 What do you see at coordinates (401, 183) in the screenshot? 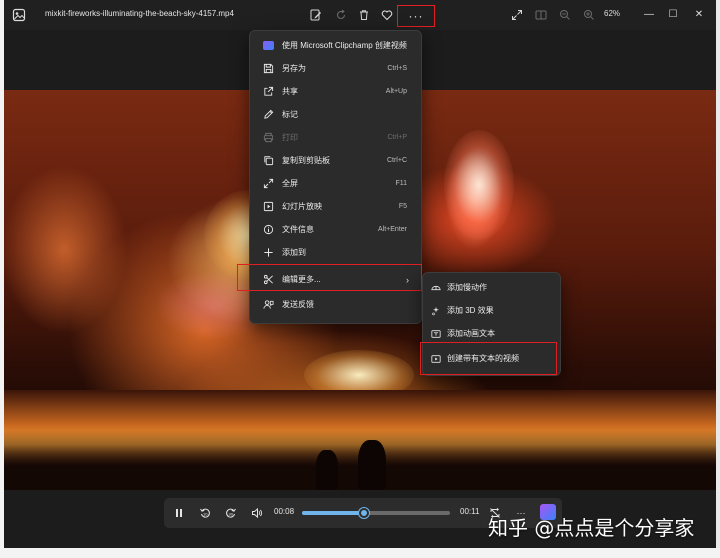
I see `menu-item-shortcut: F11` at bounding box center [401, 183].